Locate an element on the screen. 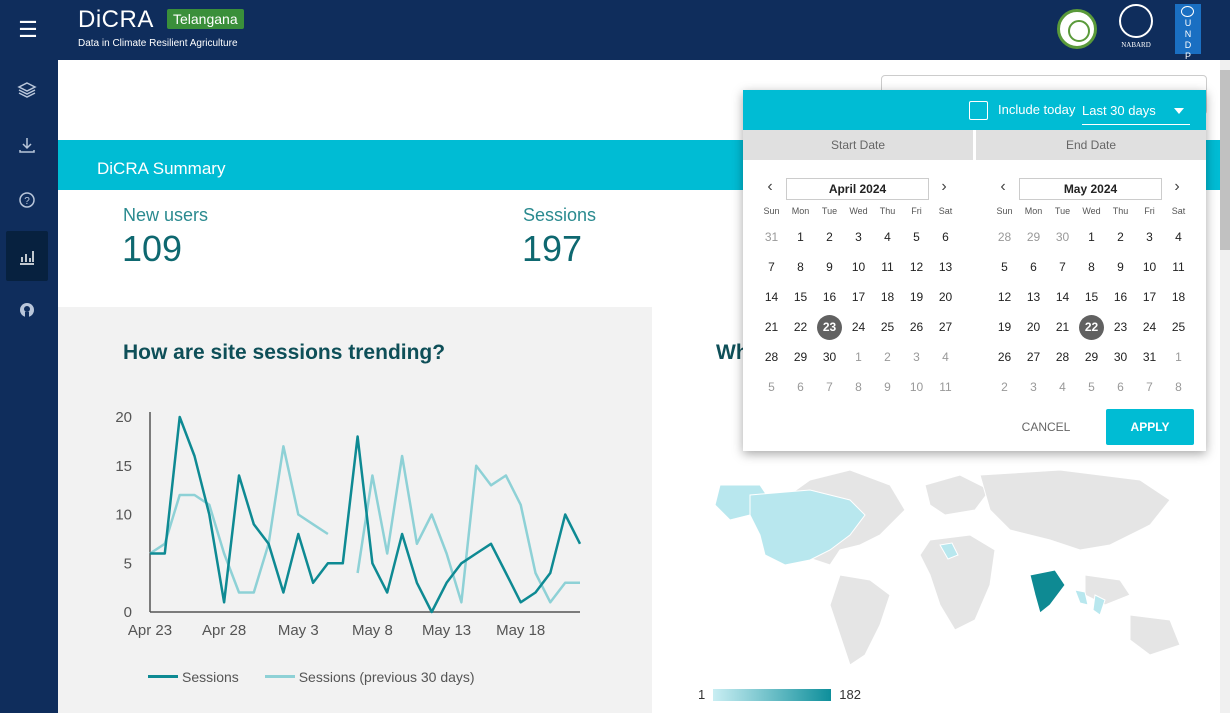 Image resolution: width=1230 pixels, height=713 pixels. calendar-day: 18 is located at coordinates (1178, 297).